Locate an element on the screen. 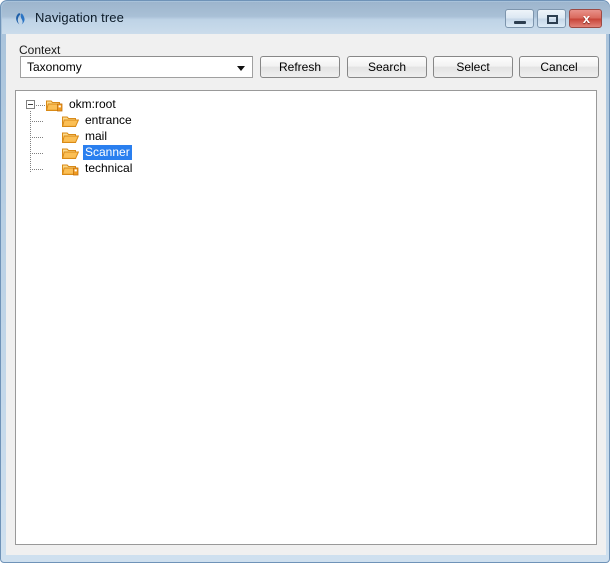 The image size is (610, 563). tree-row: technical is located at coordinates (306, 169).